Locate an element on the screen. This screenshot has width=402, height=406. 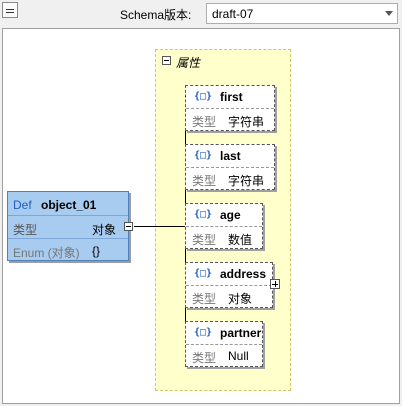
property-node-partner: {□} partner 类型 Null is located at coordinates (224, 344).